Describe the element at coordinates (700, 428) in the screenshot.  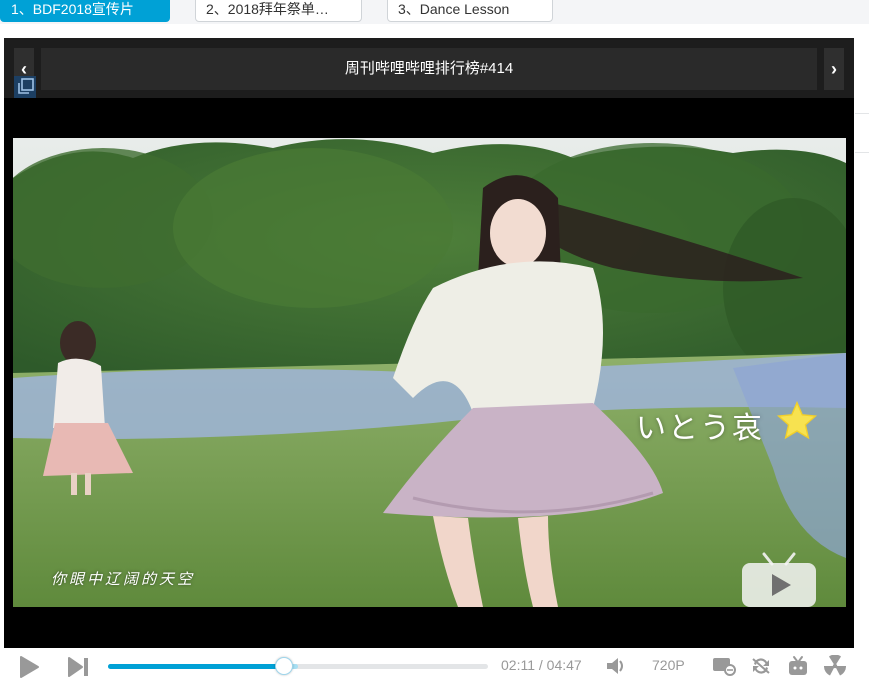
I see `singer-name-overlay: いとう哀` at that location.